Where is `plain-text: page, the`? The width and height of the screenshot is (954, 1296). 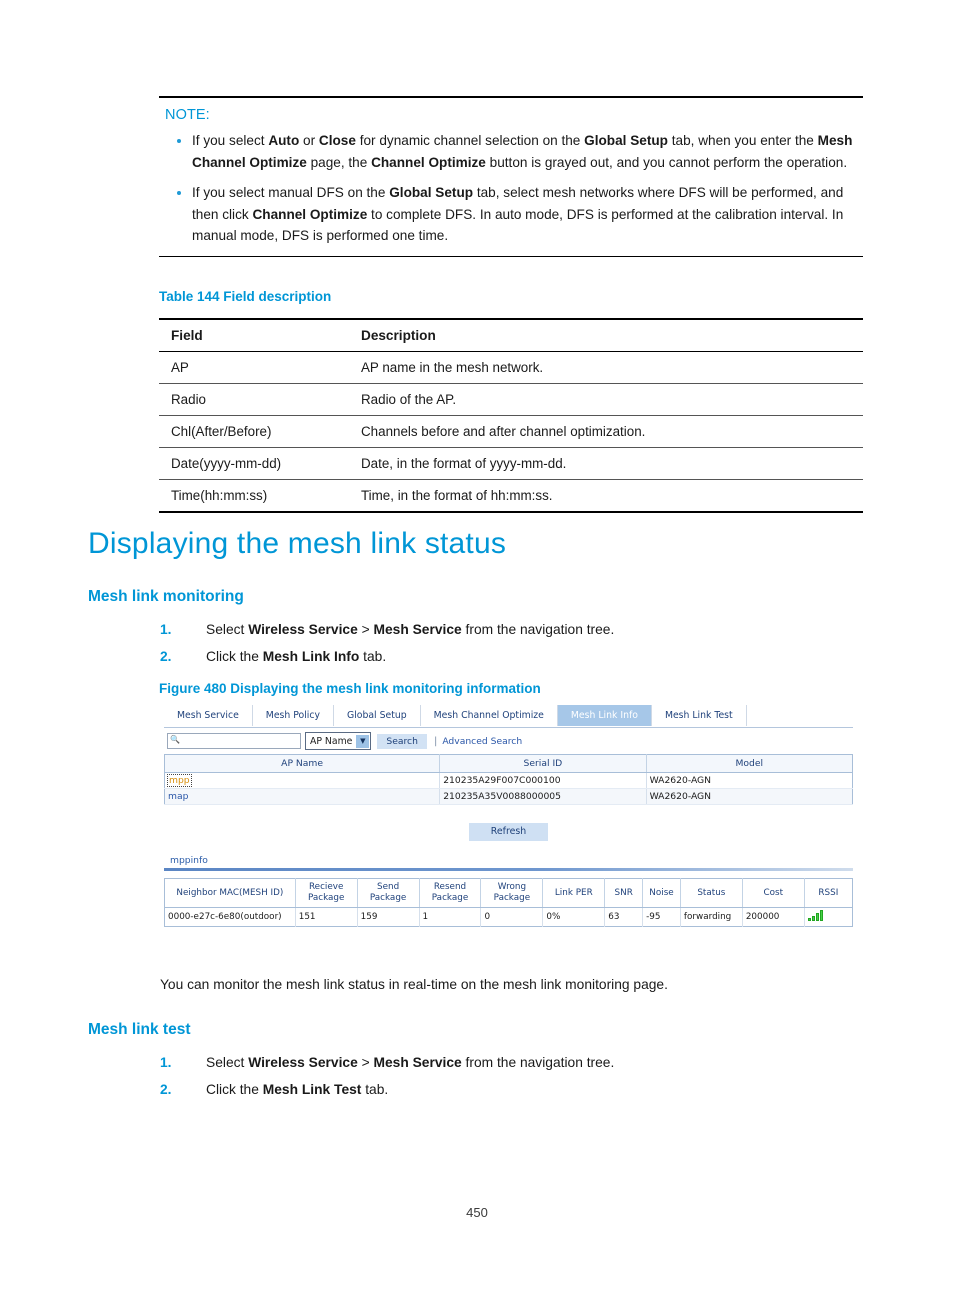 plain-text: page, the is located at coordinates (339, 162).